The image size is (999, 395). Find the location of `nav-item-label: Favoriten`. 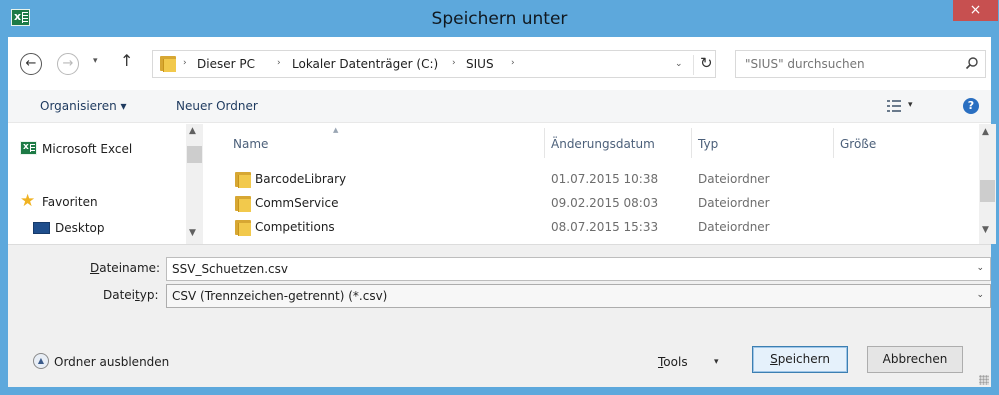

nav-item-label: Favoriten is located at coordinates (70, 202).